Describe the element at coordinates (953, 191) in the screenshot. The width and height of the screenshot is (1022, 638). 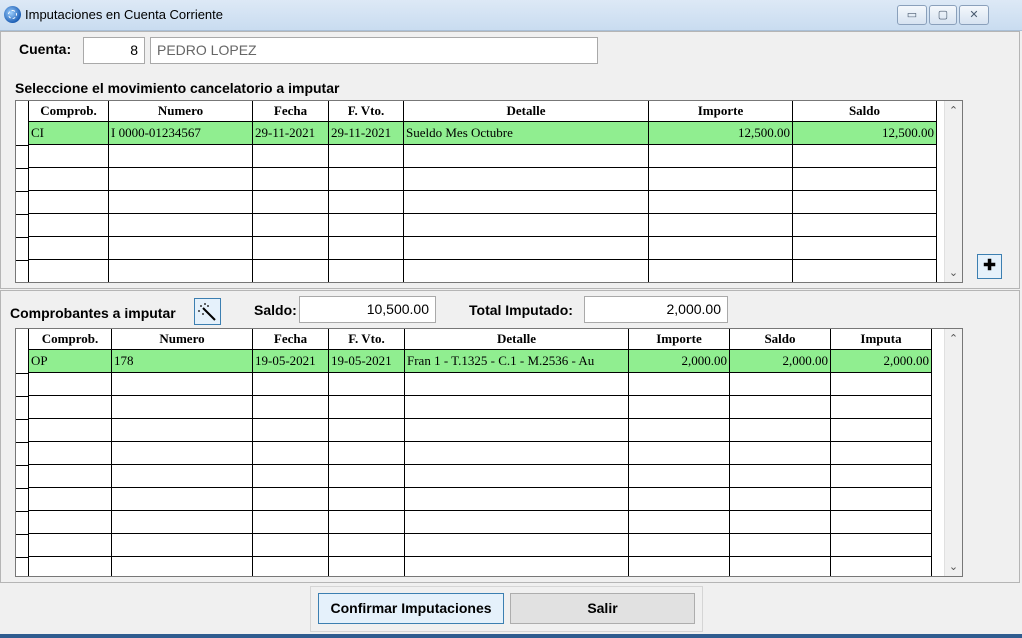
I see `movement-scrollbar: ⌃ ⌄` at that location.